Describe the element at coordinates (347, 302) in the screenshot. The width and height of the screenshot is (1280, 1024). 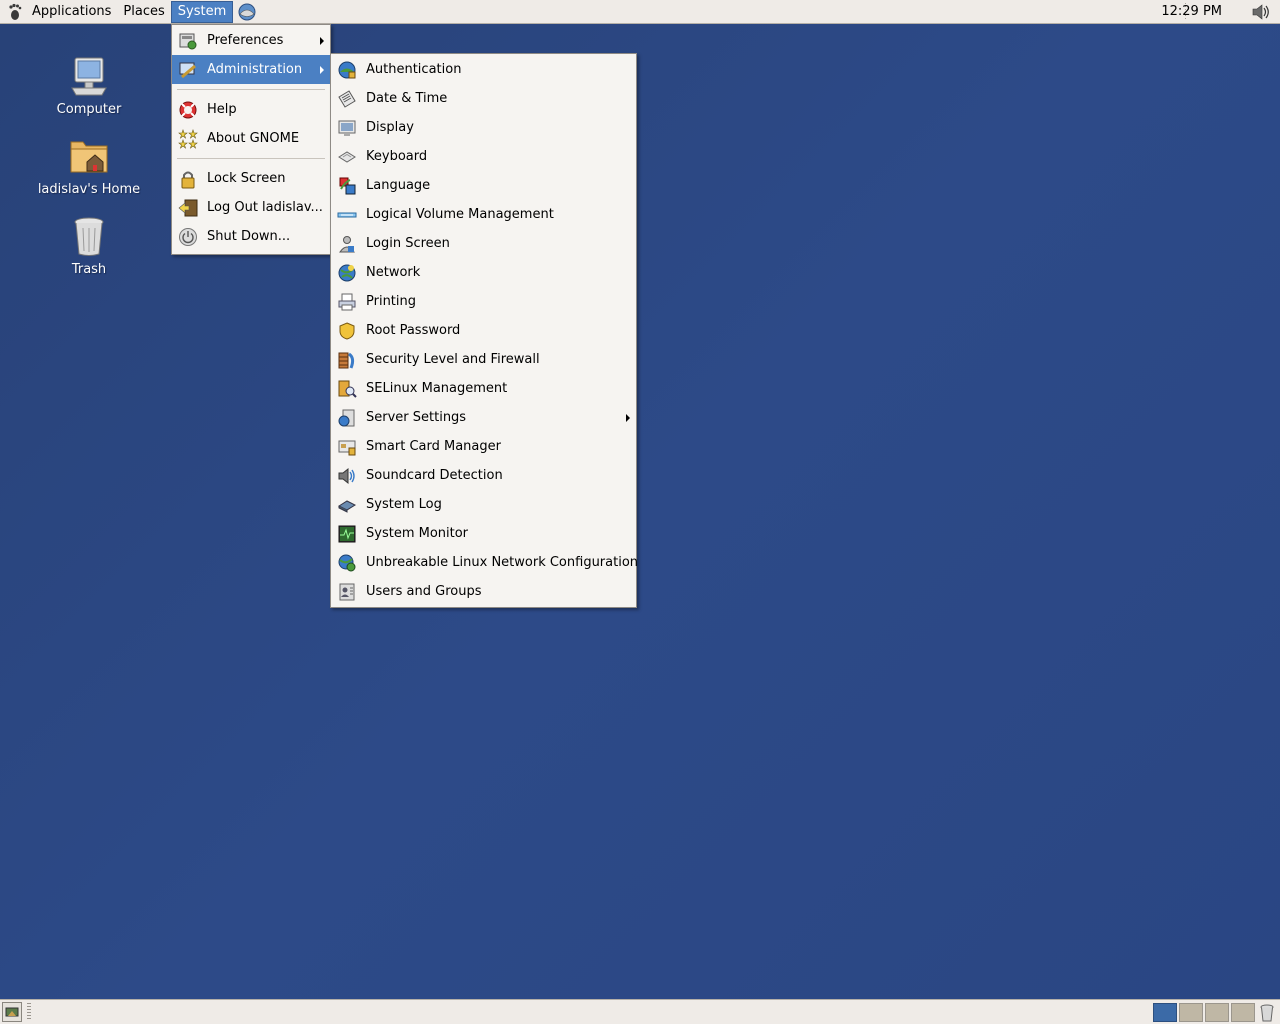
I see `printer-icon` at that location.